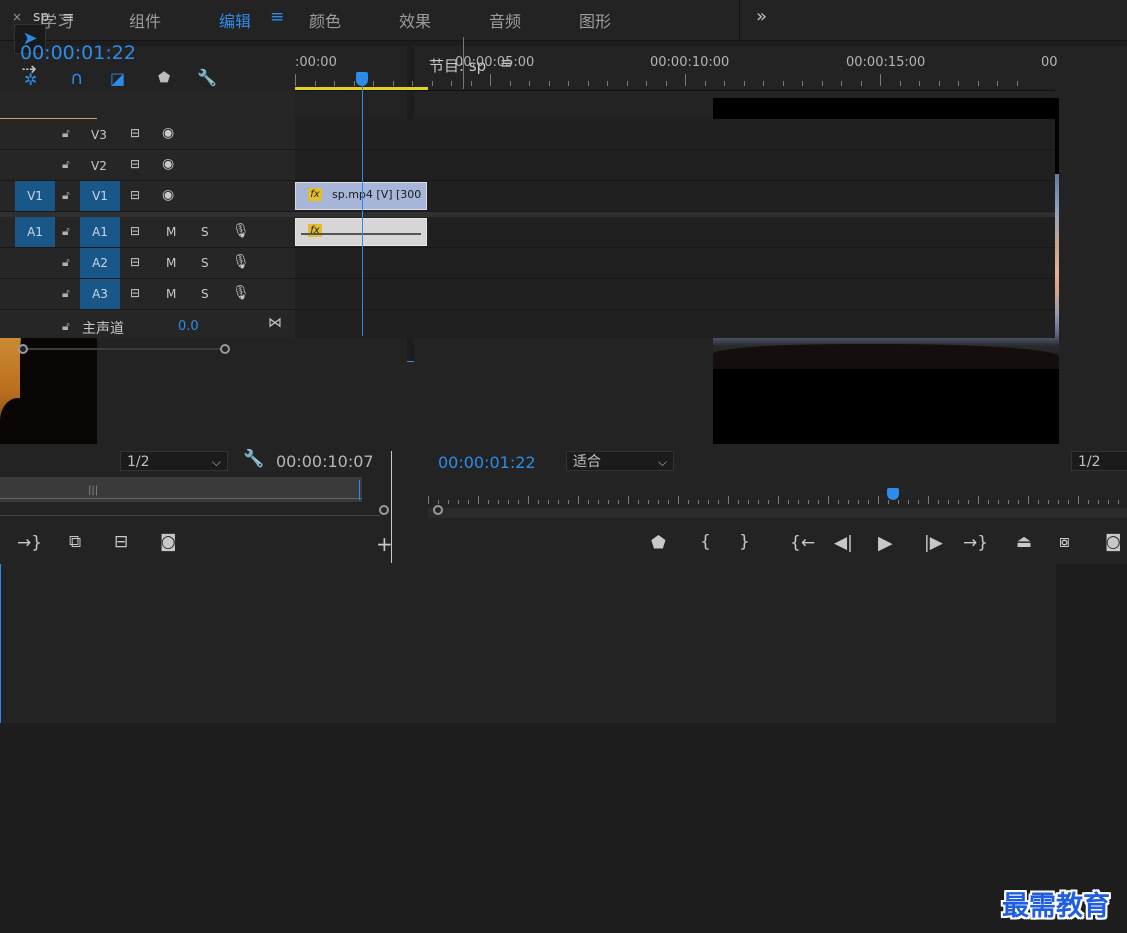  Describe the element at coordinates (235, 20) in the screenshot. I see `workspace-tab-editing: 编辑` at that location.